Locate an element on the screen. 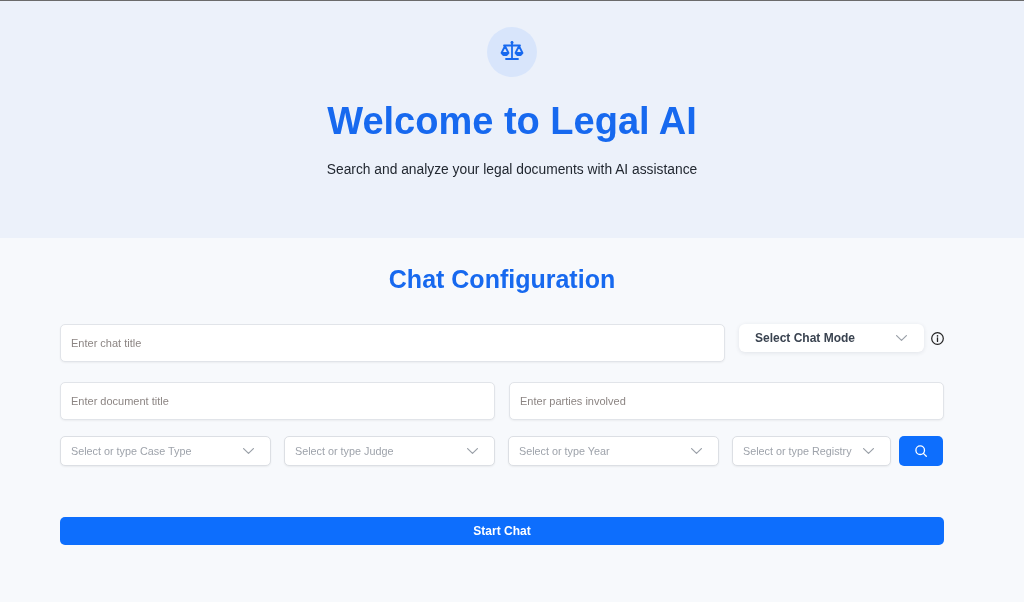  combo-box: Select or type Judge is located at coordinates (389, 451).